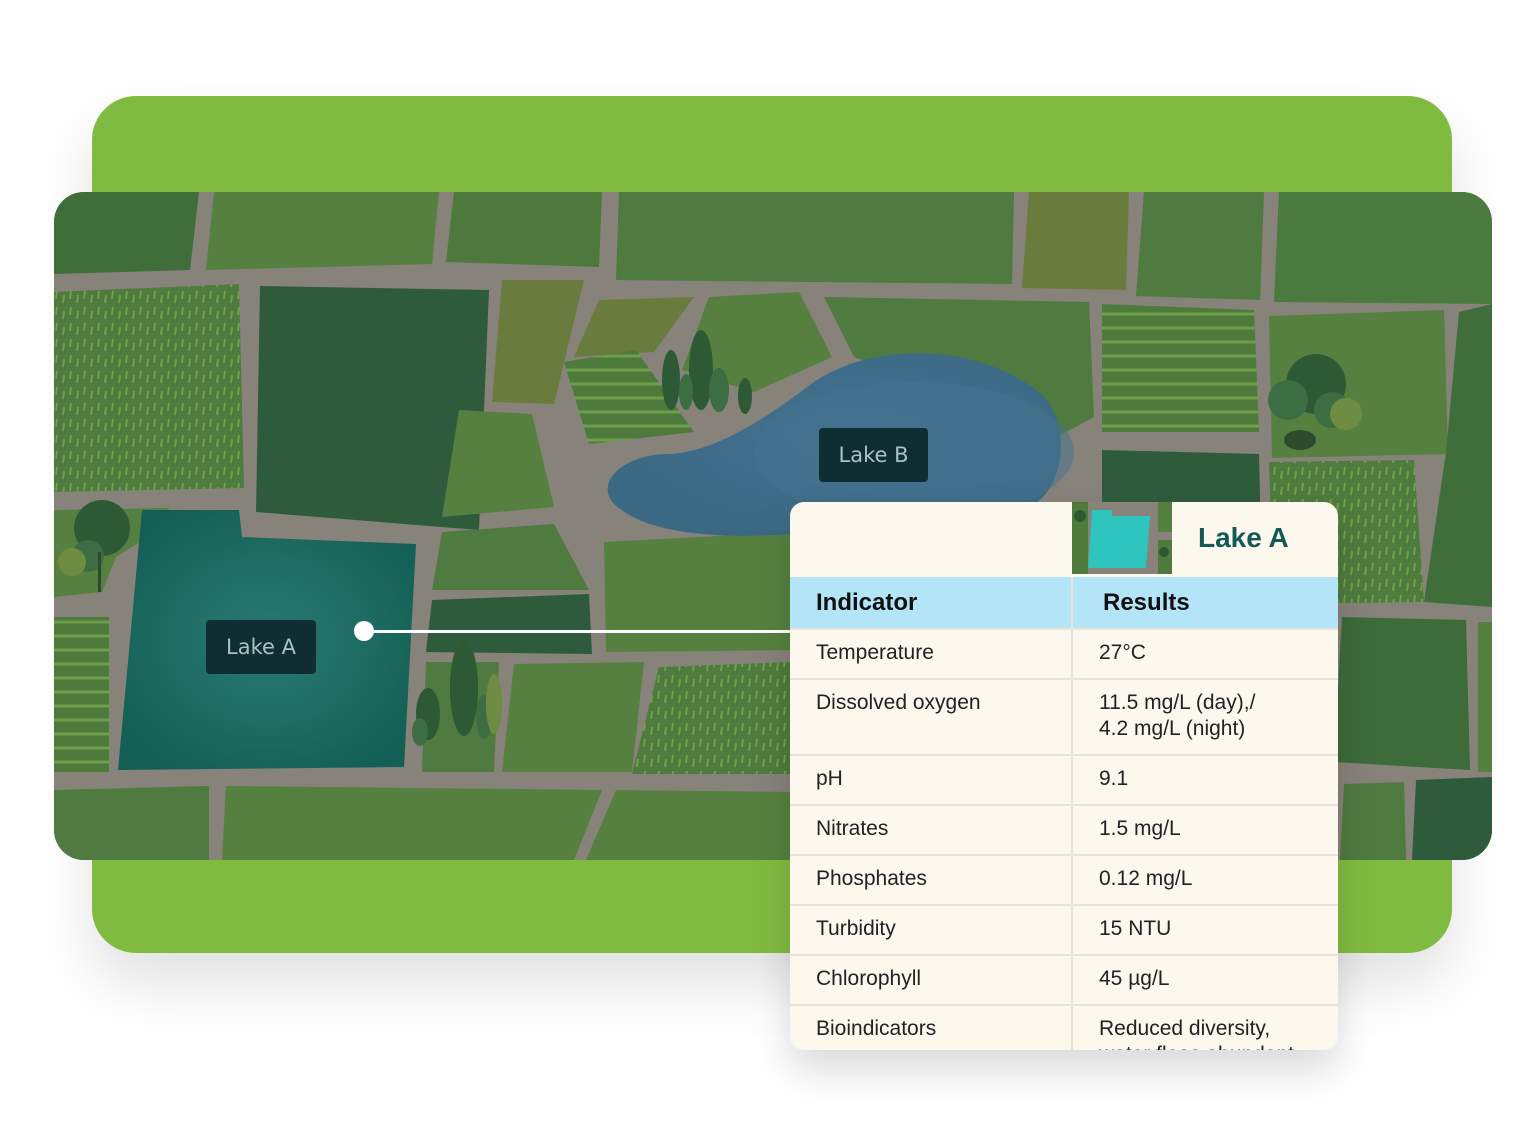 Image resolution: width=1528 pixels, height=1147 pixels. I want to click on result-cell: 15 NTU, so click(1205, 929).